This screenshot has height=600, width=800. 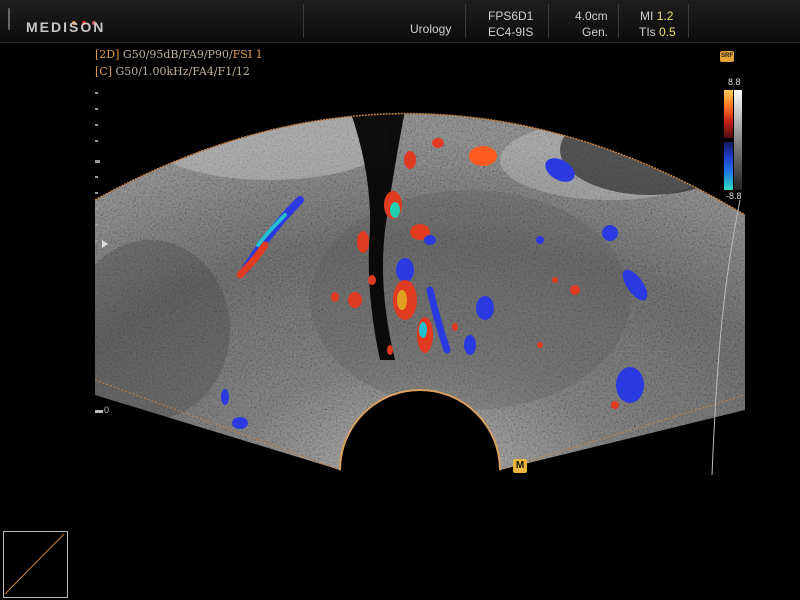 What do you see at coordinates (520, 466) in the screenshot?
I see `body-marker-icon: M` at bounding box center [520, 466].